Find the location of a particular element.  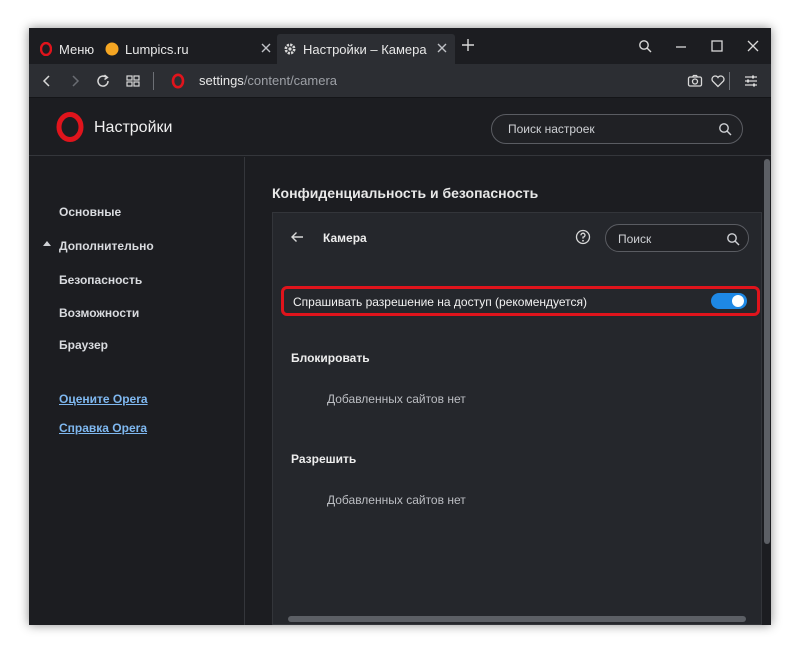

forward-icon is located at coordinates (75, 81).